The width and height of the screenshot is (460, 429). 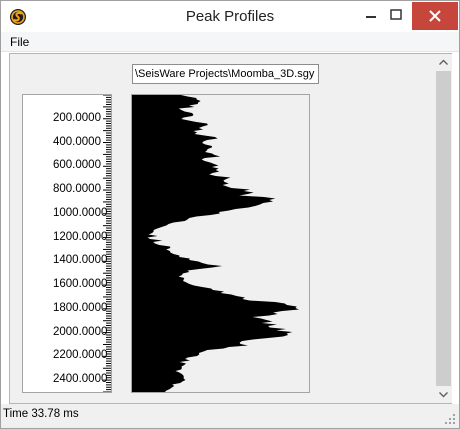 I want to click on axis-tick-label: 2400.0000, so click(x=80, y=379).